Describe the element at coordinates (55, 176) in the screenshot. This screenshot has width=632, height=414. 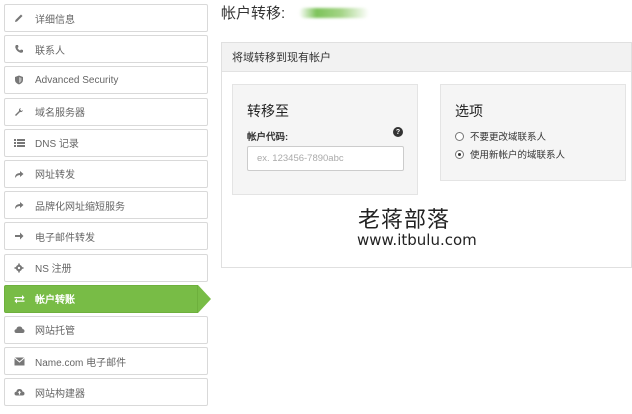
I see `sidebar-item-label: 网址转发` at that location.